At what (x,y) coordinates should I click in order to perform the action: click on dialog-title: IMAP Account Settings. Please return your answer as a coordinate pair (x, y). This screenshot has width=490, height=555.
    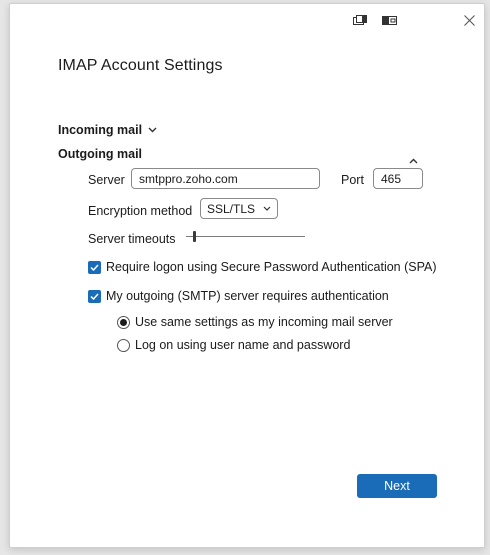
    Looking at the image, I should click on (140, 65).